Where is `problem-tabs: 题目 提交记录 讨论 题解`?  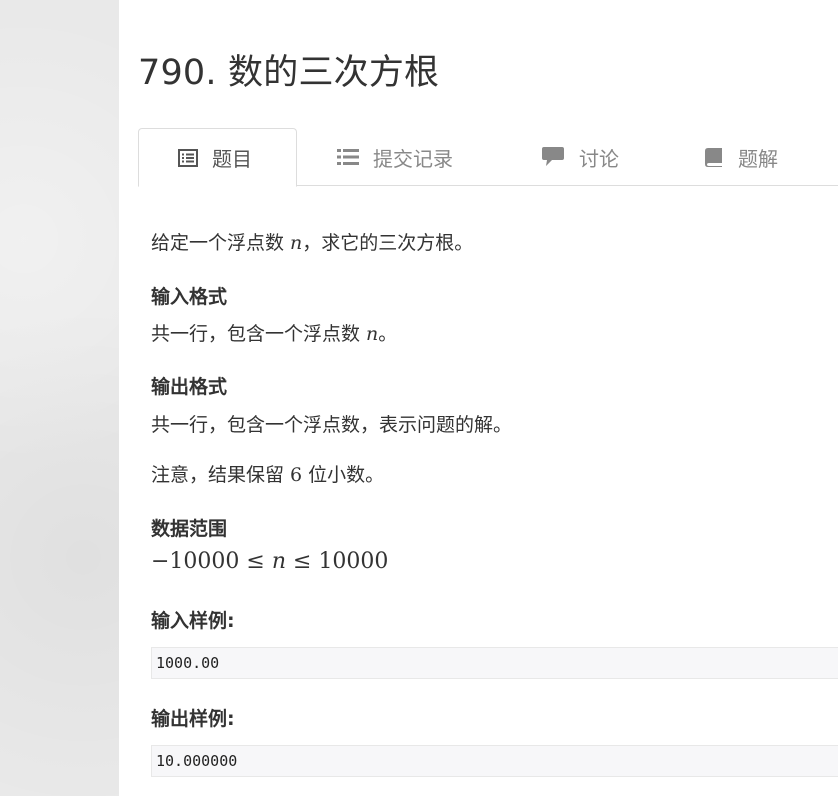 problem-tabs: 题目 提交记录 讨论 题解 is located at coordinates (488, 157).